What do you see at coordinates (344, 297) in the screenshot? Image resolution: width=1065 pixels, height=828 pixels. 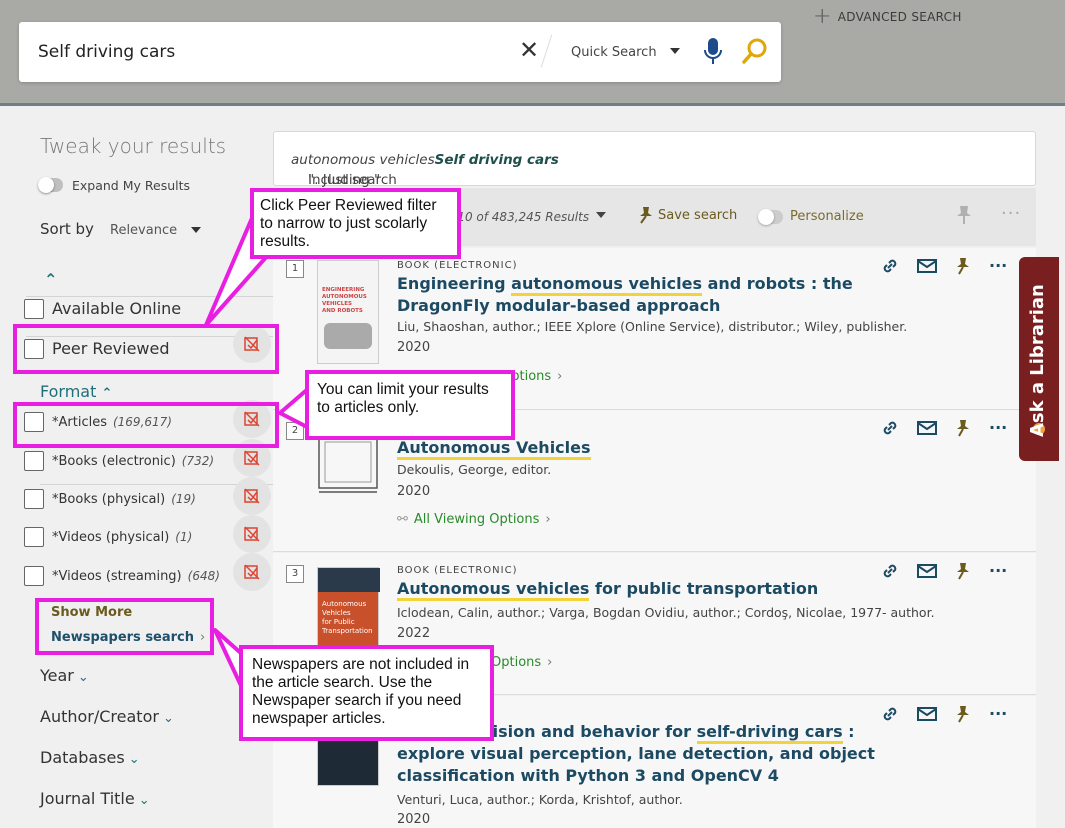 I see `cover-text: AUTONOMOUS` at bounding box center [344, 297].